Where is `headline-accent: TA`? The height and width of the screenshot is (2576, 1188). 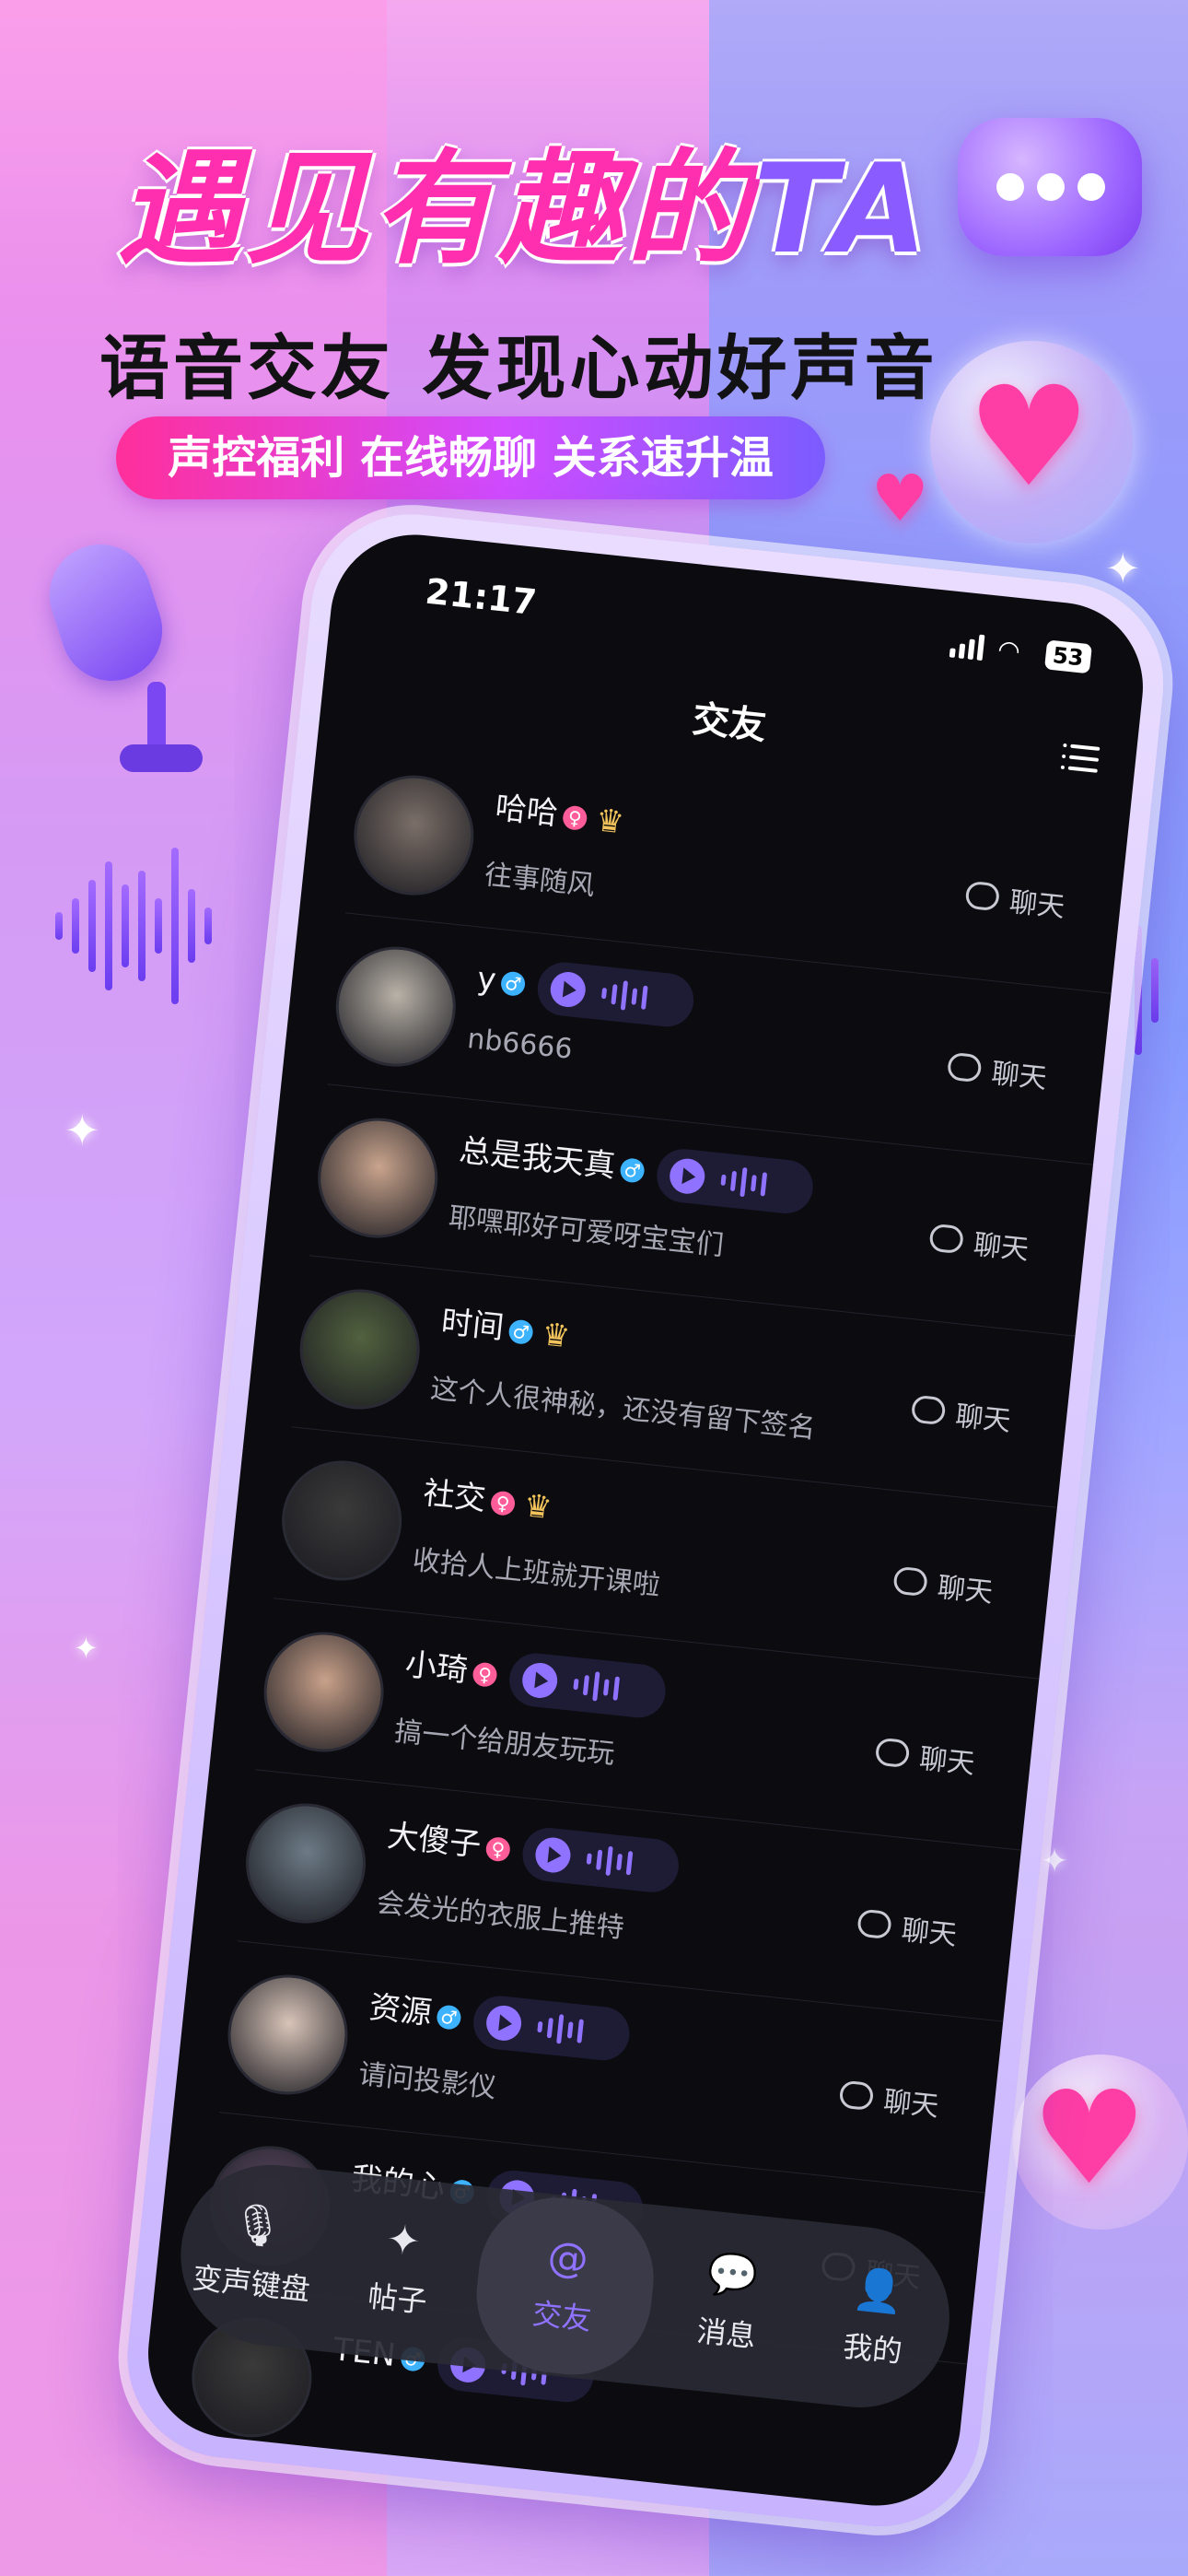 headline-accent: TA is located at coordinates (842, 209).